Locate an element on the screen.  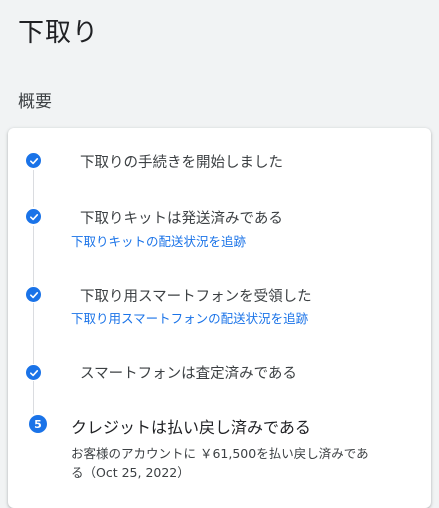
step-label-kit-shipped: 下取りキットは発送済みである is located at coordinates (181, 219).